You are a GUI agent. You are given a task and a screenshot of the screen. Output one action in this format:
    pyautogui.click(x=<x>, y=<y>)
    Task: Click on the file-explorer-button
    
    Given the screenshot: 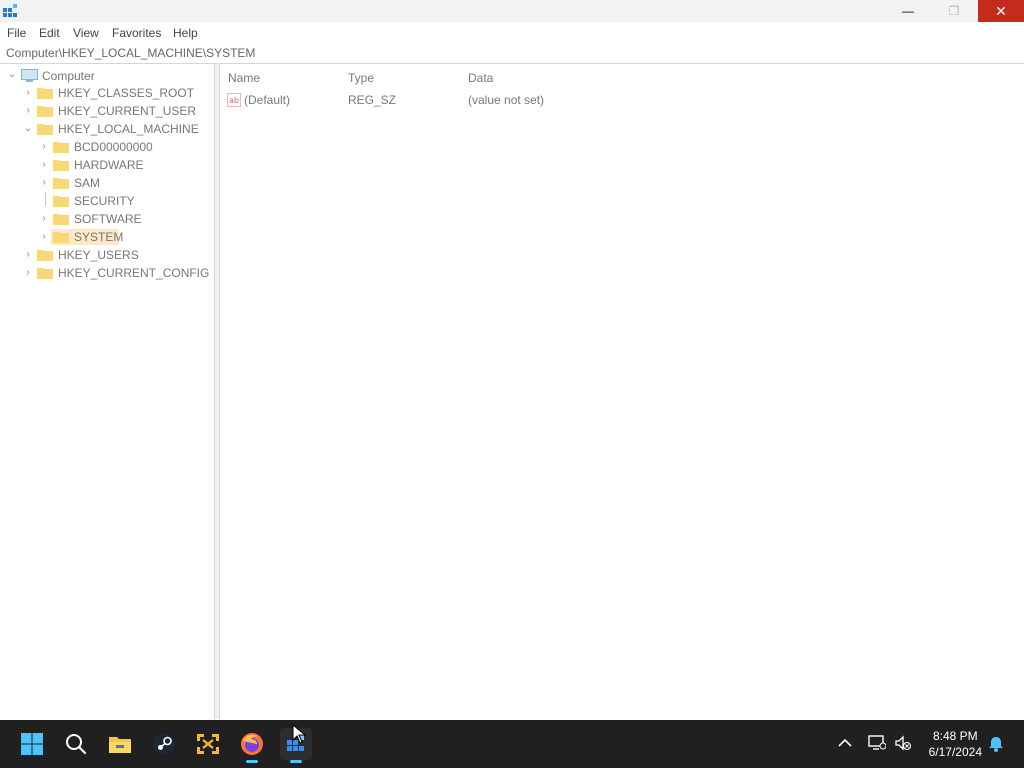 What is the action you would take?
    pyautogui.click(x=120, y=744)
    